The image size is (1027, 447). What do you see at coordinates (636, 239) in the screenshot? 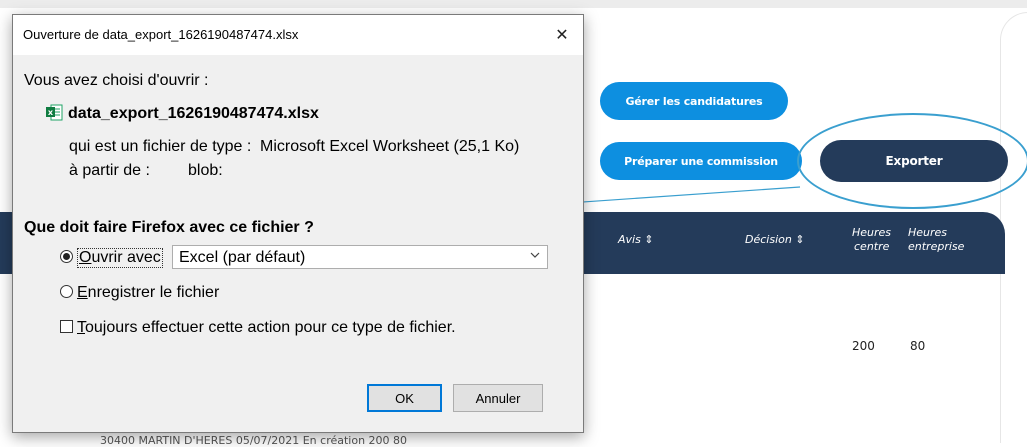
I see `column-header-avis: Avis ⇕` at bounding box center [636, 239].